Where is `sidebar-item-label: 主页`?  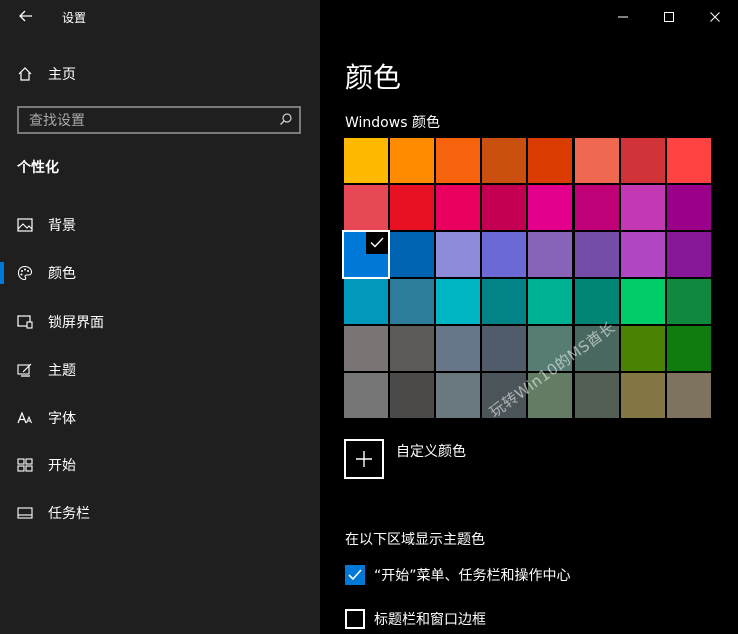 sidebar-item-label: 主页 is located at coordinates (62, 75).